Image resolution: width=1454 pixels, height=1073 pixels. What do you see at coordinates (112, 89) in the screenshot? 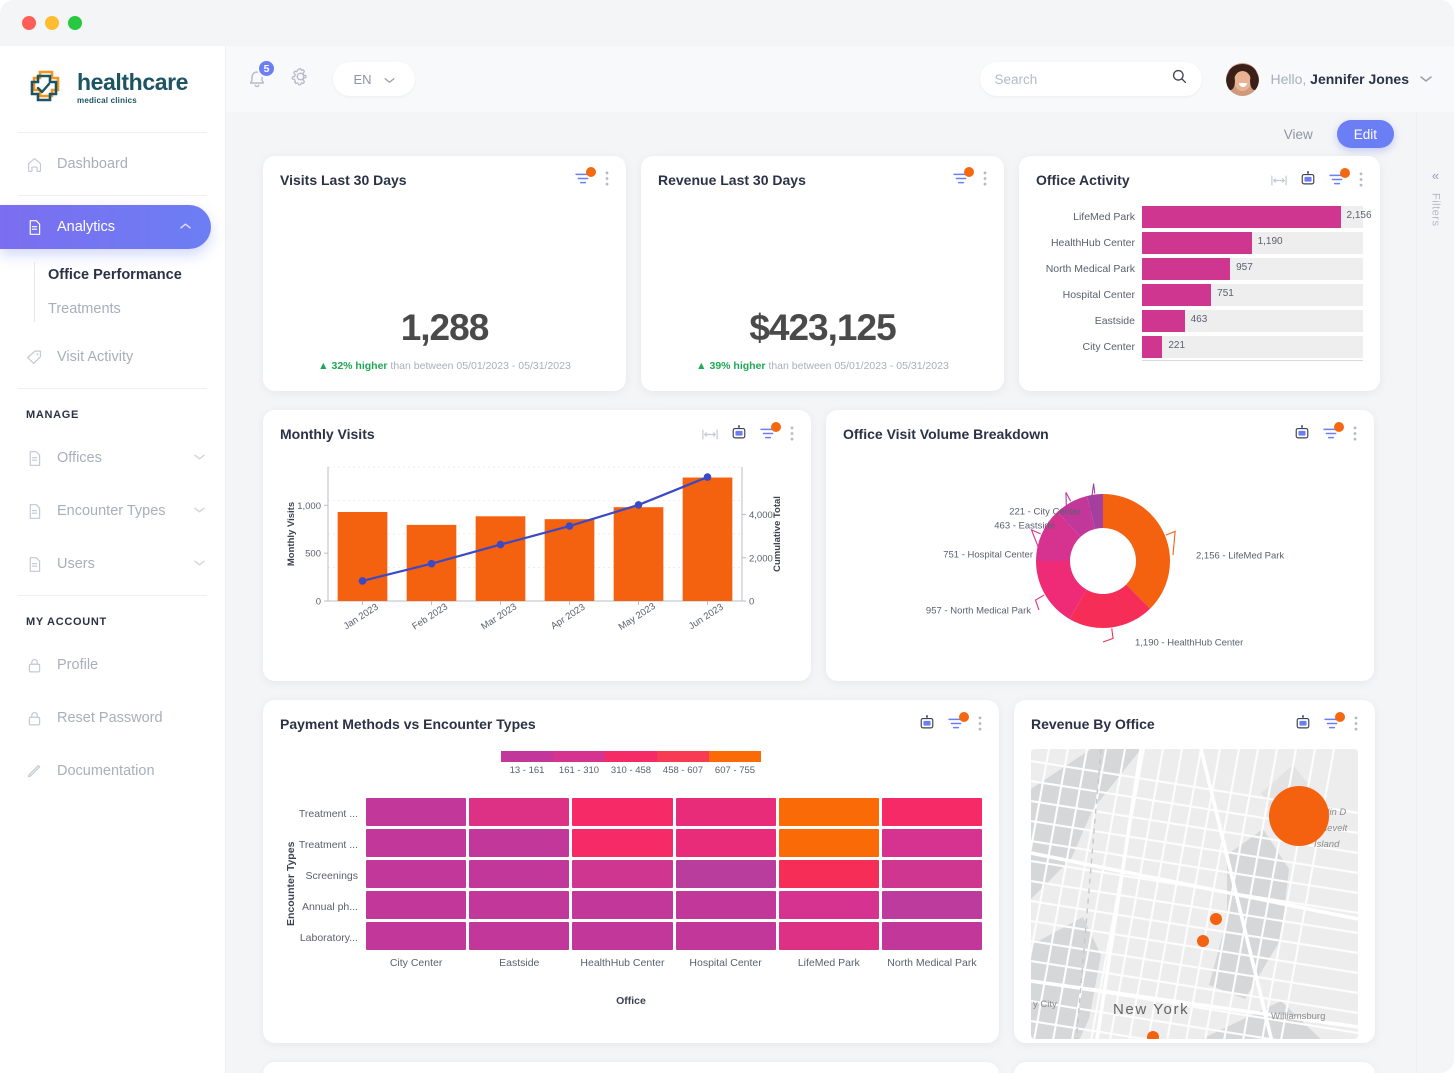
I see `brand-logo: healthcare medical clinics` at bounding box center [112, 89].